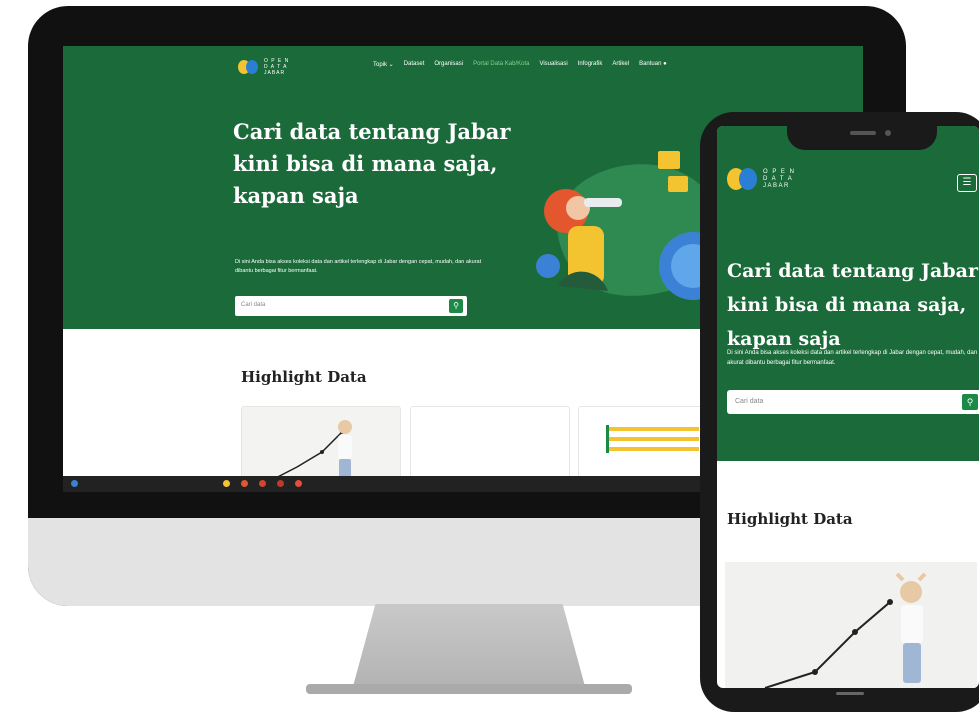 The height and width of the screenshot is (714, 979). What do you see at coordinates (790, 519) in the screenshot?
I see `phone-highlight-title: Highlight Data` at bounding box center [790, 519].